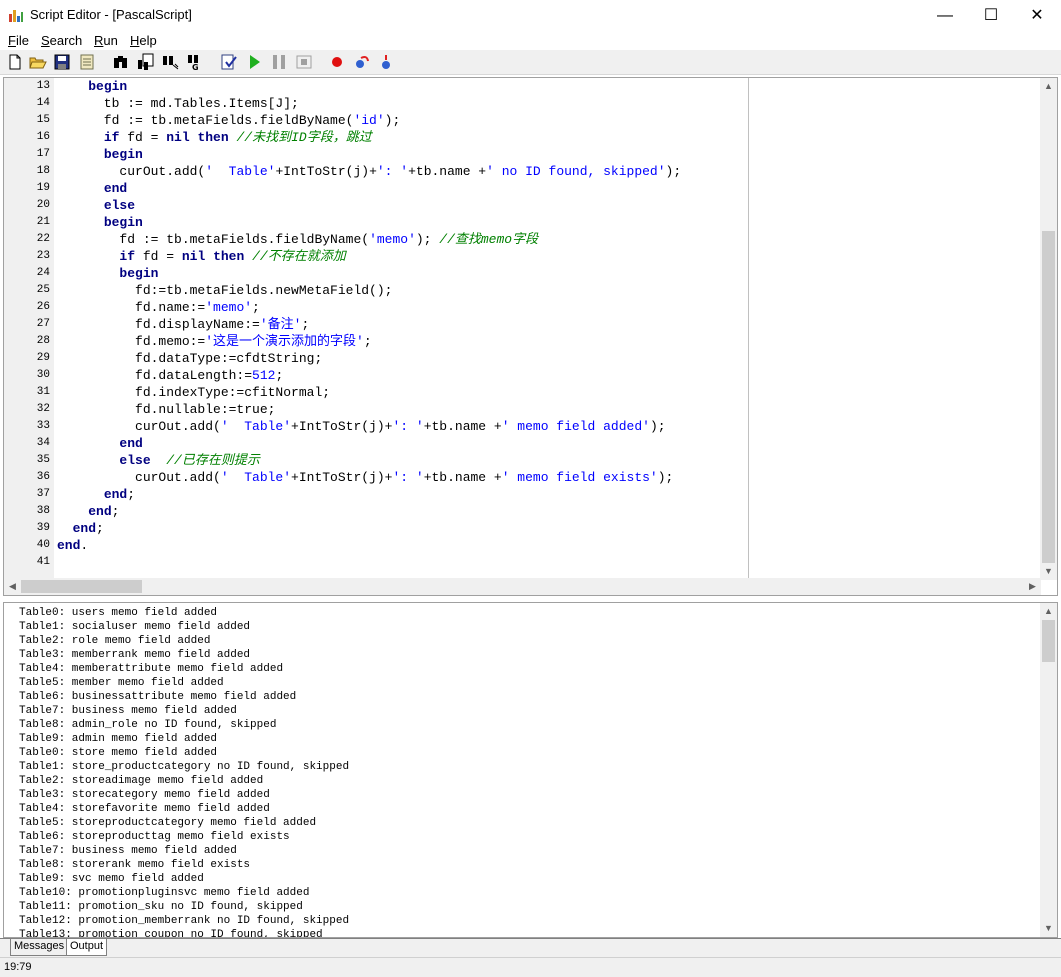 The width and height of the screenshot is (1061, 977). What do you see at coordinates (1048, 928) in the screenshot?
I see `output-scroll-down-icon: ▼` at bounding box center [1048, 928].